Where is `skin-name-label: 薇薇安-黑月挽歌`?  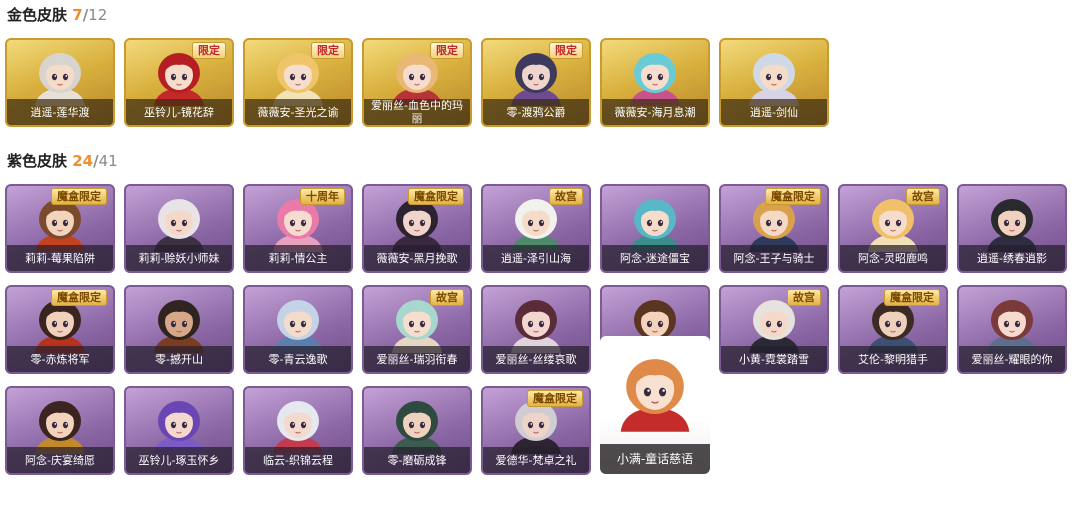
skin-name-label: 薇薇安-黑月挽歌 is located at coordinates (417, 258).